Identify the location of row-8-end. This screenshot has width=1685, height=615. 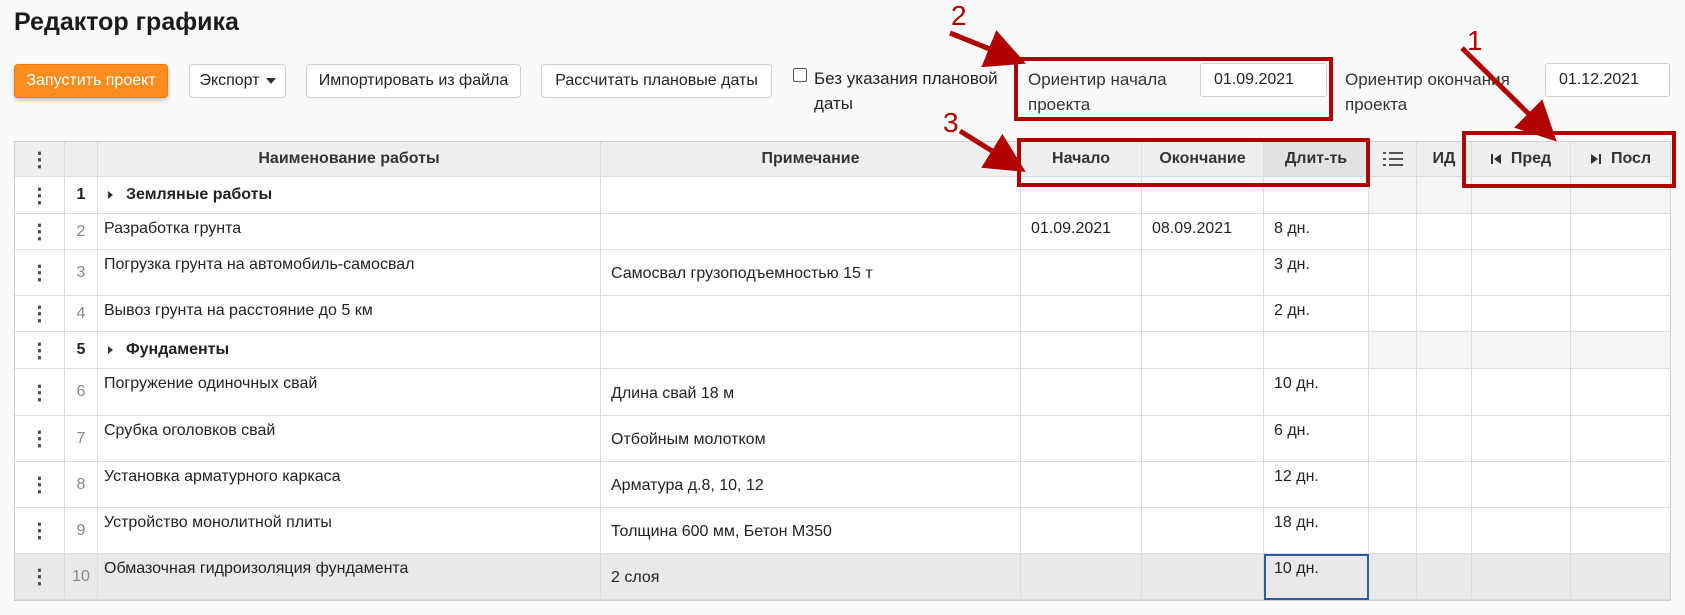
(1203, 485).